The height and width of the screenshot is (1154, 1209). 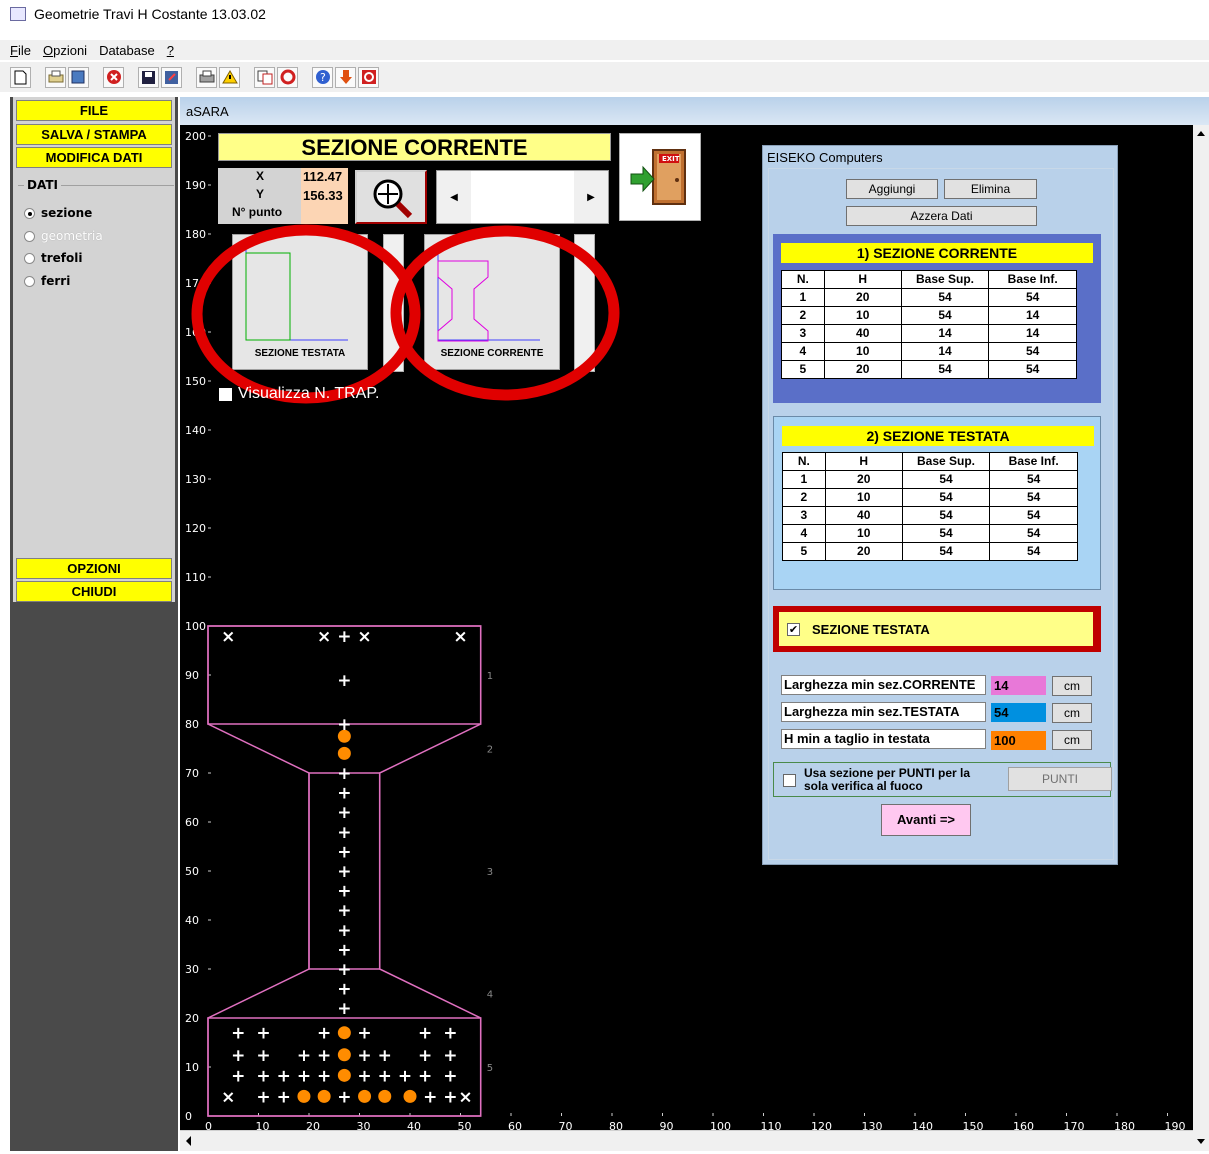 What do you see at coordinates (686, 1140) in the screenshot?
I see `horizontal-scrollbar` at bounding box center [686, 1140].